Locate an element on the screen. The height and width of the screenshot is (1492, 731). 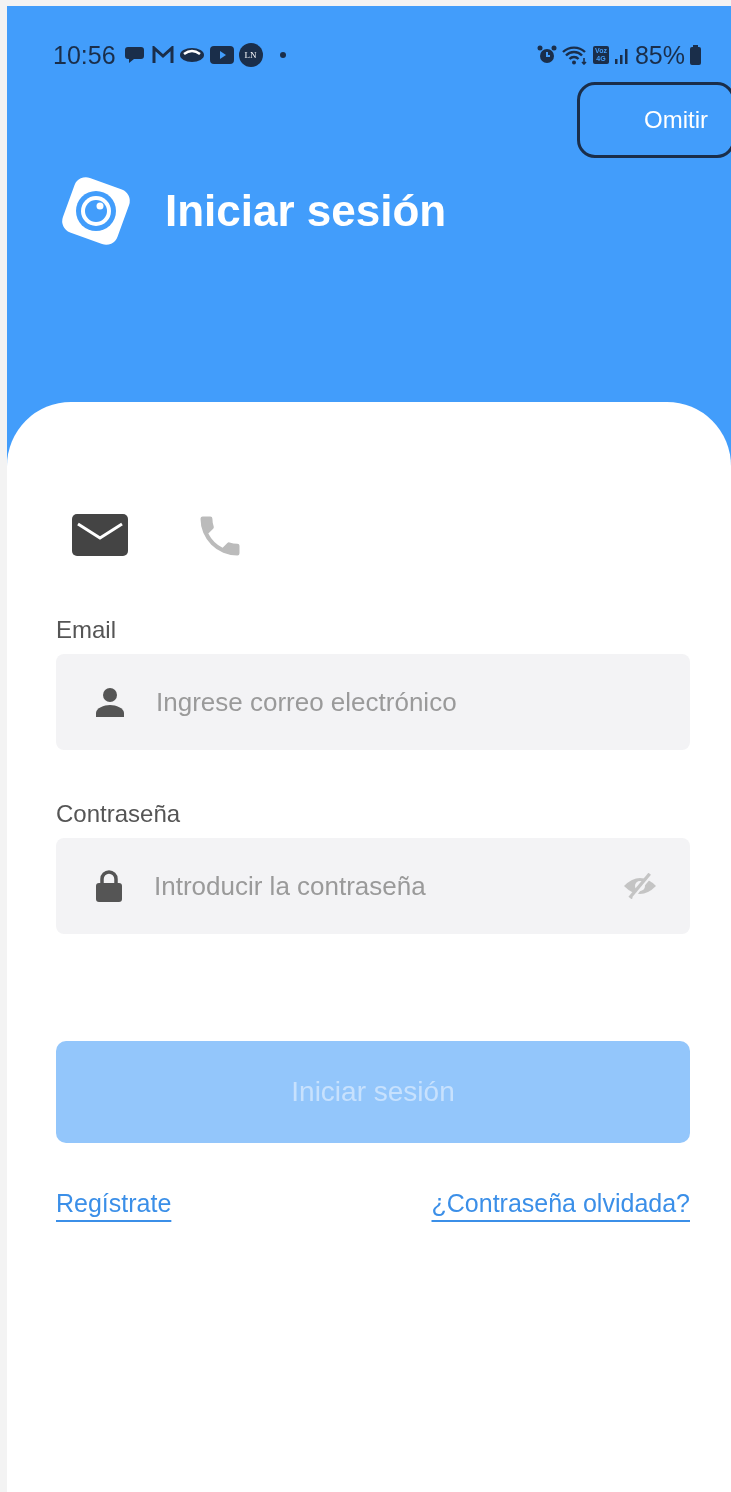
more-notifications-icon is located at coordinates (282, 55).